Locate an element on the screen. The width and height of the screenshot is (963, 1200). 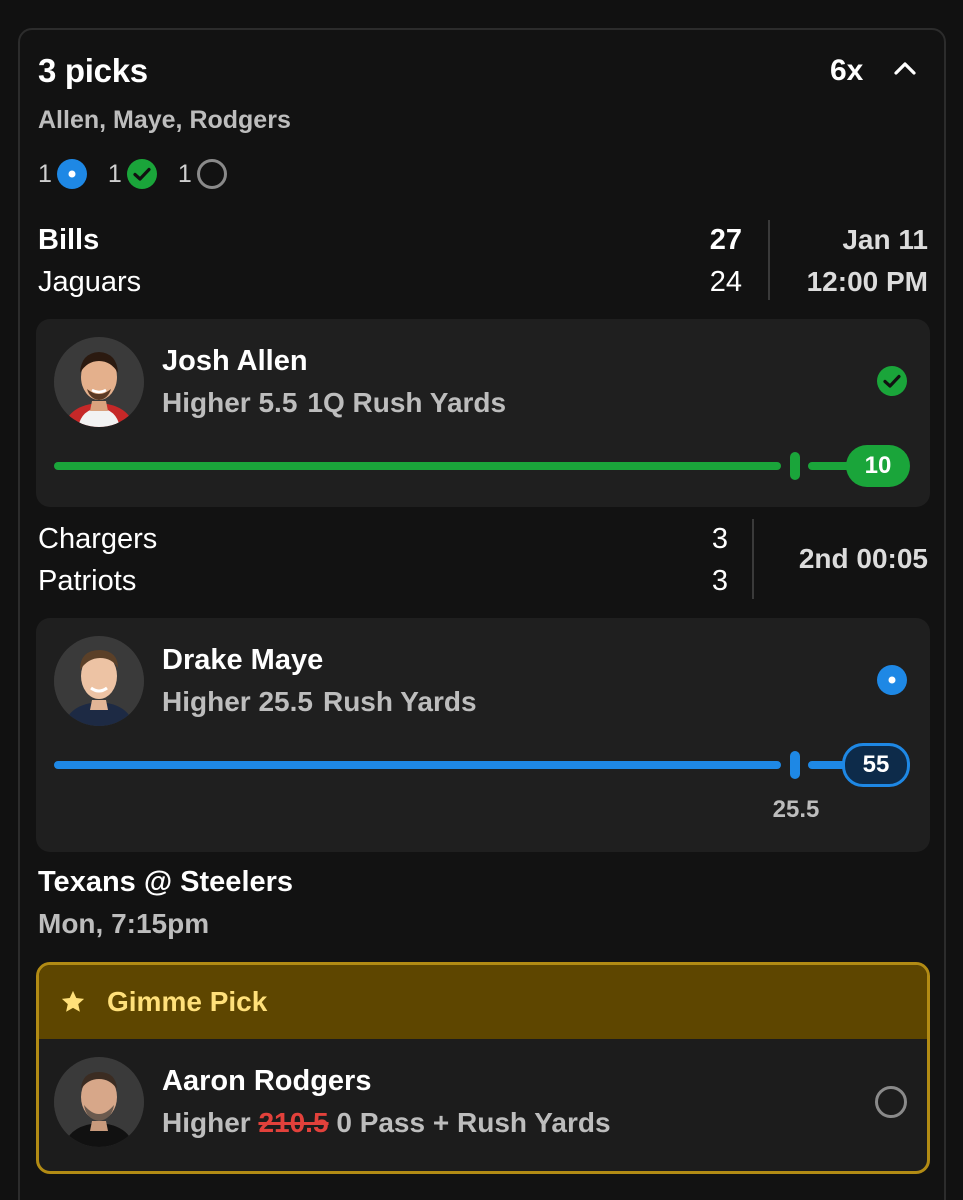
line-marker-label-drake-maye: 25.5 is located at coordinates (796, 809).